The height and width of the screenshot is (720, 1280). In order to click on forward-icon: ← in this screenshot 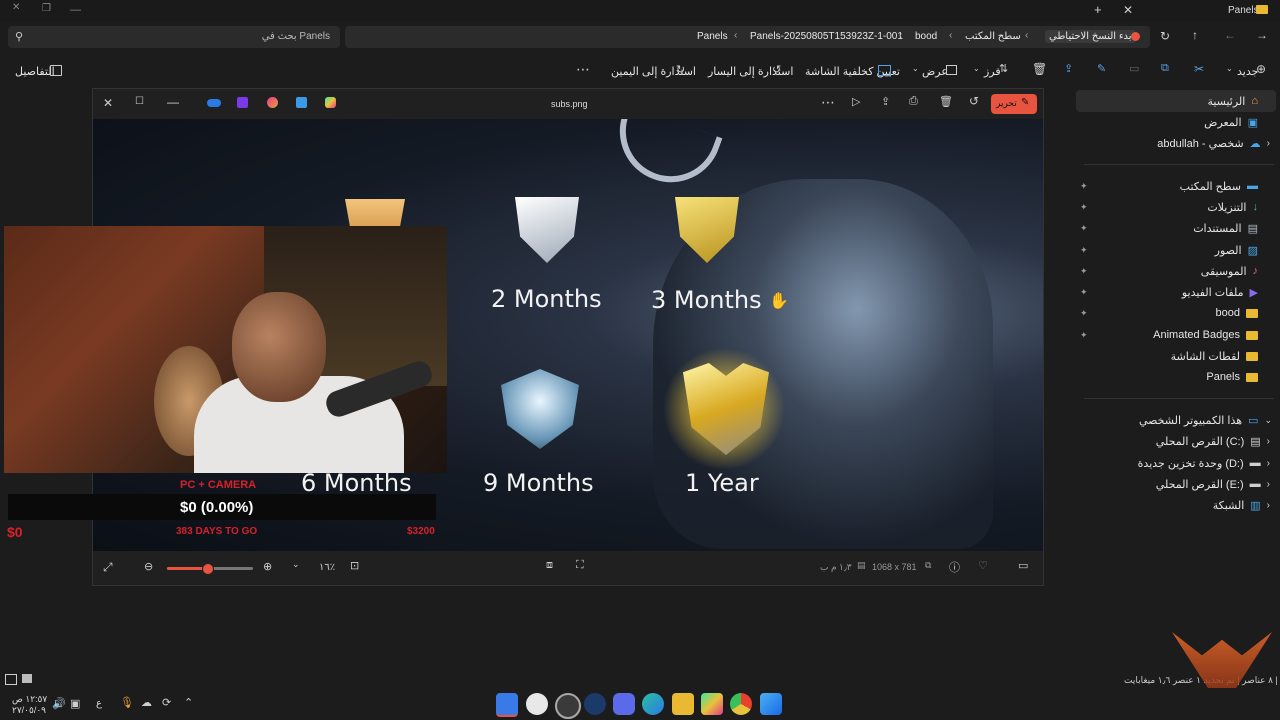, I will do `click(1230, 35)`.